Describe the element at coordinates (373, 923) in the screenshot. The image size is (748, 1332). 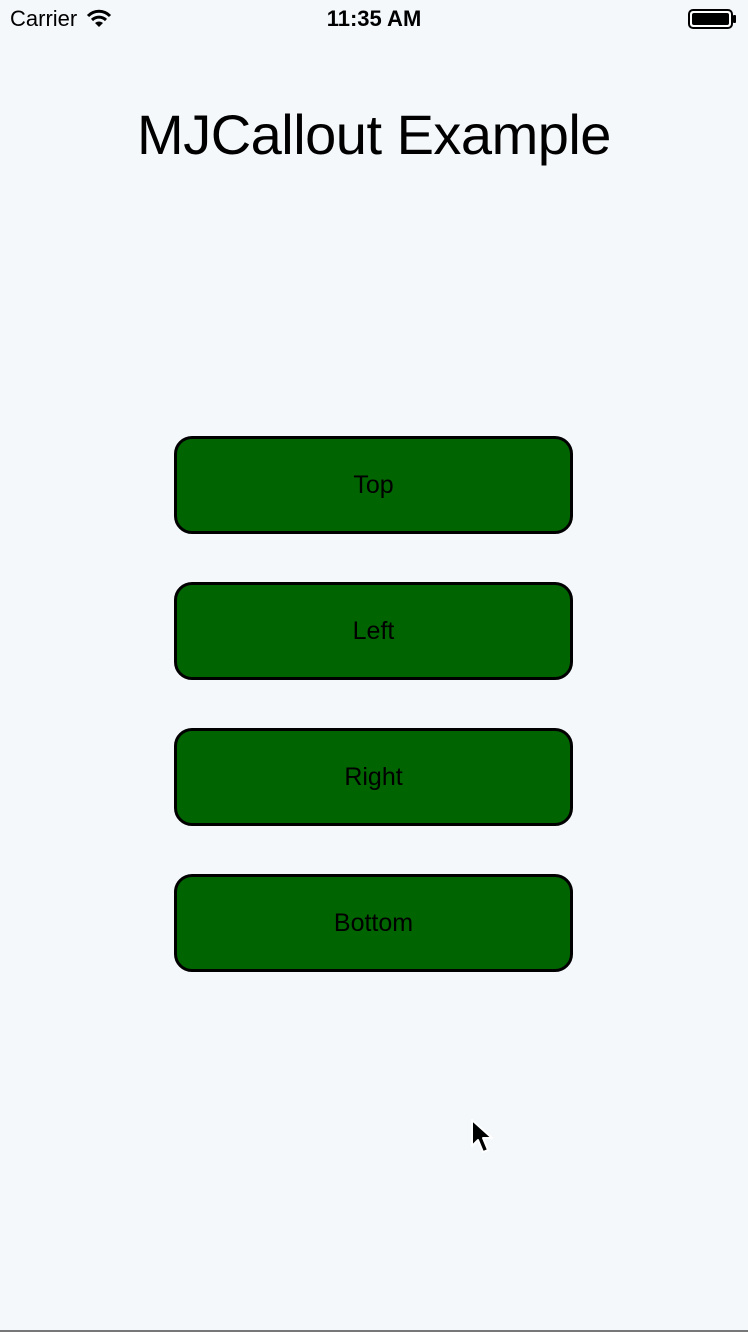
I see `bottom-button: Bottom` at that location.